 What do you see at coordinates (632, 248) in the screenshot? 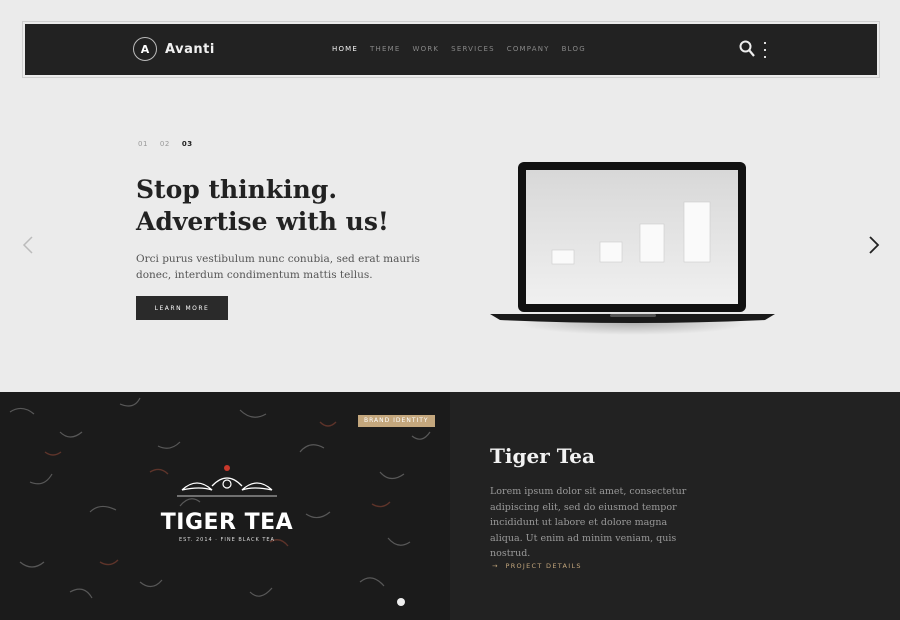
I see `laptop-icon` at bounding box center [632, 248].